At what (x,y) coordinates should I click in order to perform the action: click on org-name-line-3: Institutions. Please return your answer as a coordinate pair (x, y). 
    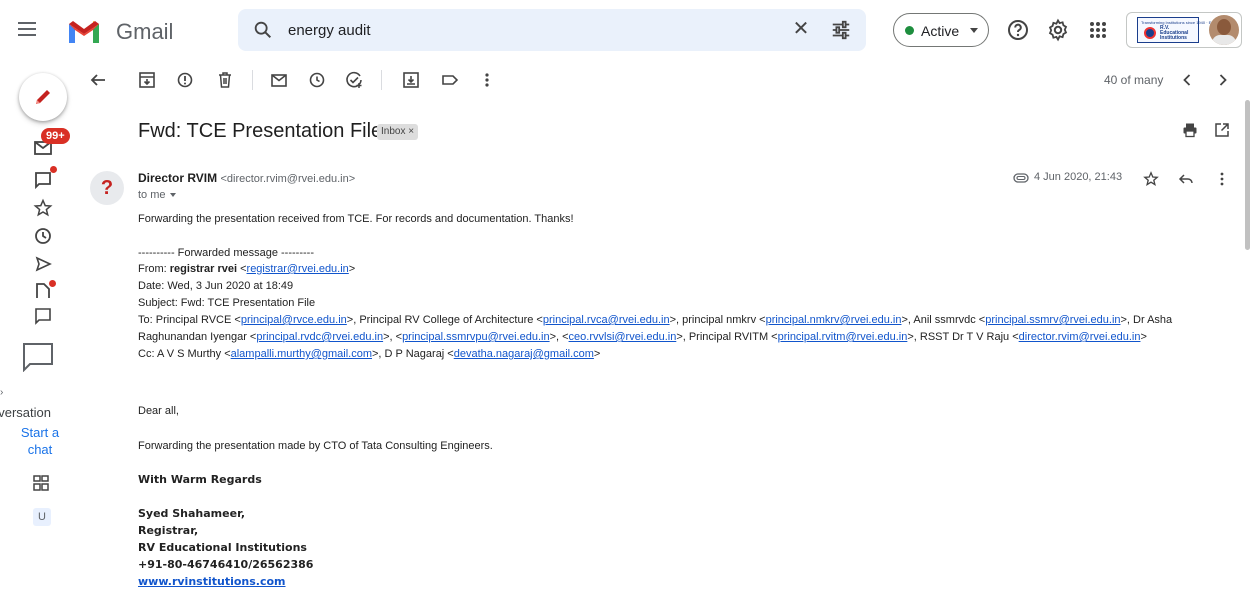
    Looking at the image, I should click on (1173, 38).